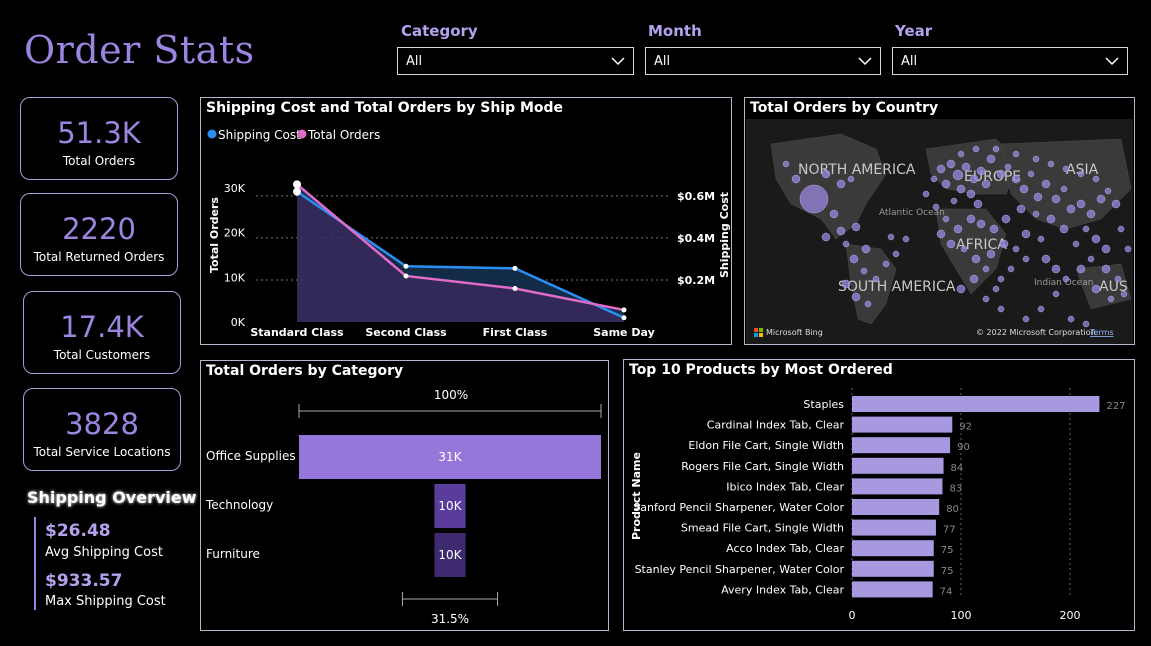 Image resolution: width=1151 pixels, height=646 pixels. I want to click on legend-total-orders: Total Orders, so click(343, 135).